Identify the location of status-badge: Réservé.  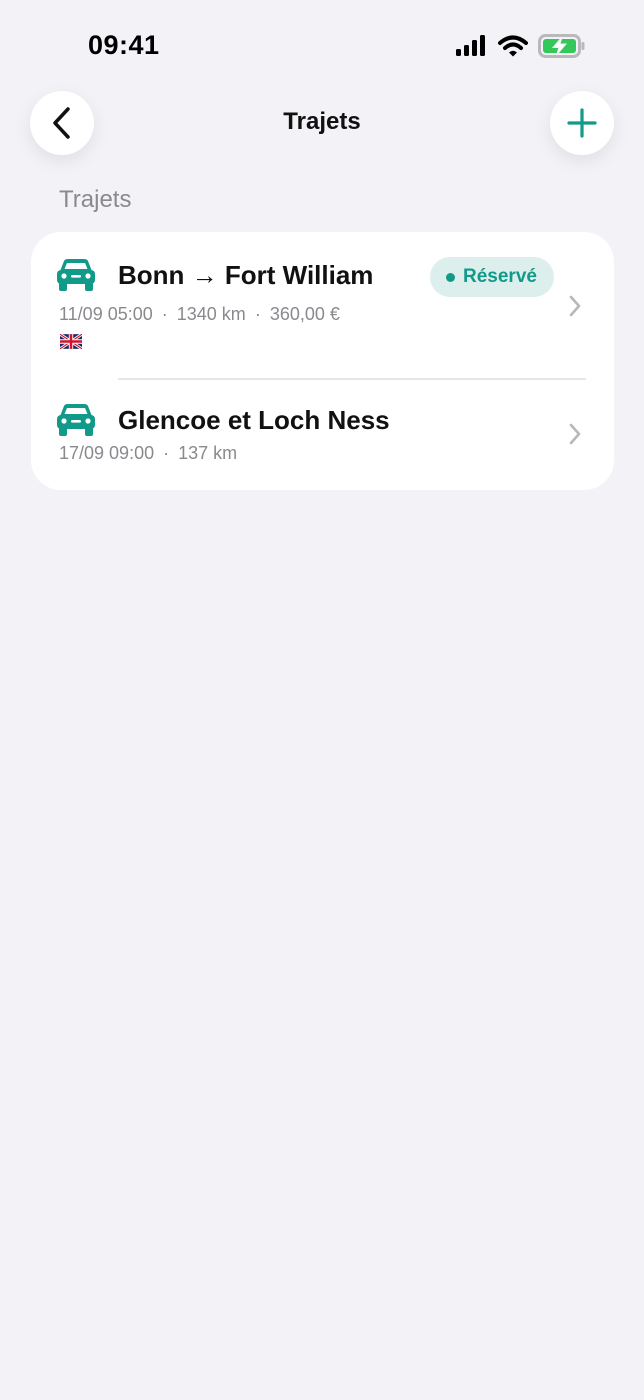
(492, 277).